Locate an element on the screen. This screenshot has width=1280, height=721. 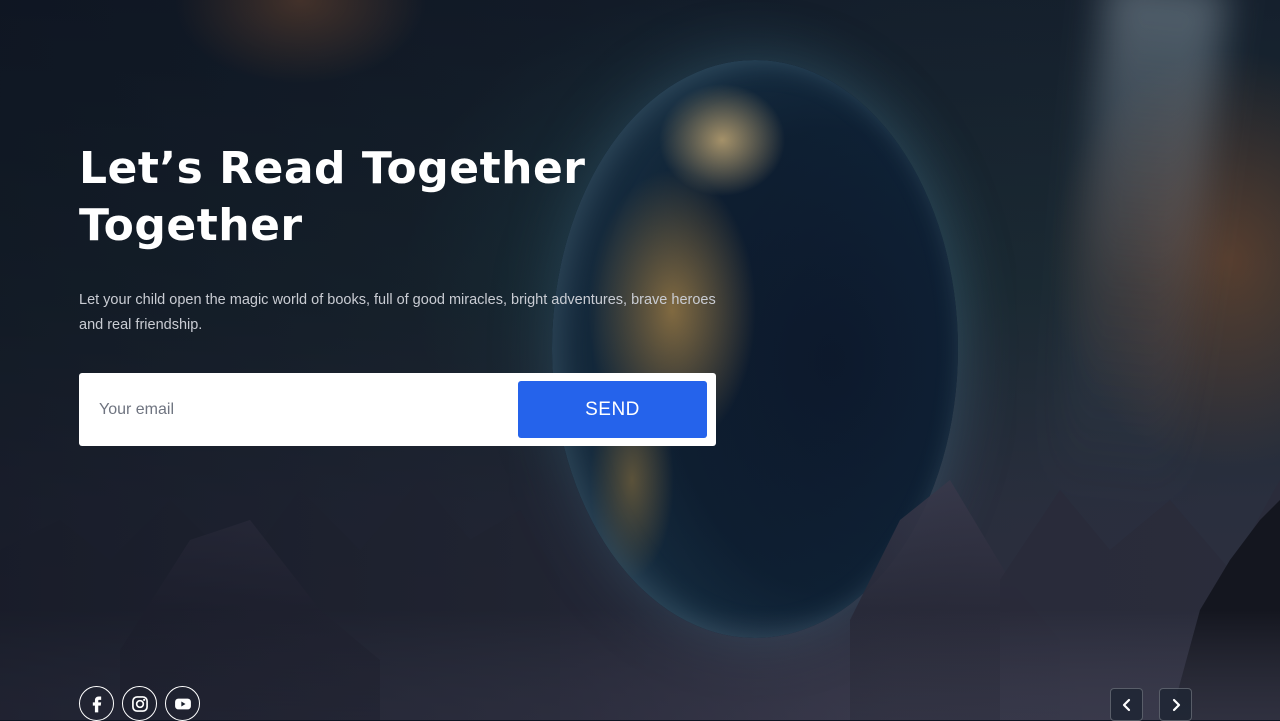
instagram-icon is located at coordinates (139, 703).